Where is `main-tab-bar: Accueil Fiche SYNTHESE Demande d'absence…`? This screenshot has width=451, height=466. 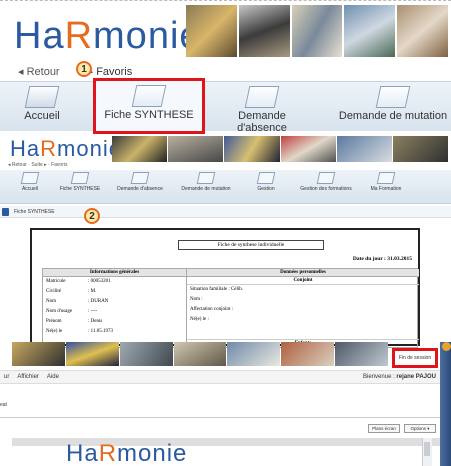
main-tab-bar: Accueil Fiche SYNTHESE Demande d'absence… is located at coordinates (225, 106).